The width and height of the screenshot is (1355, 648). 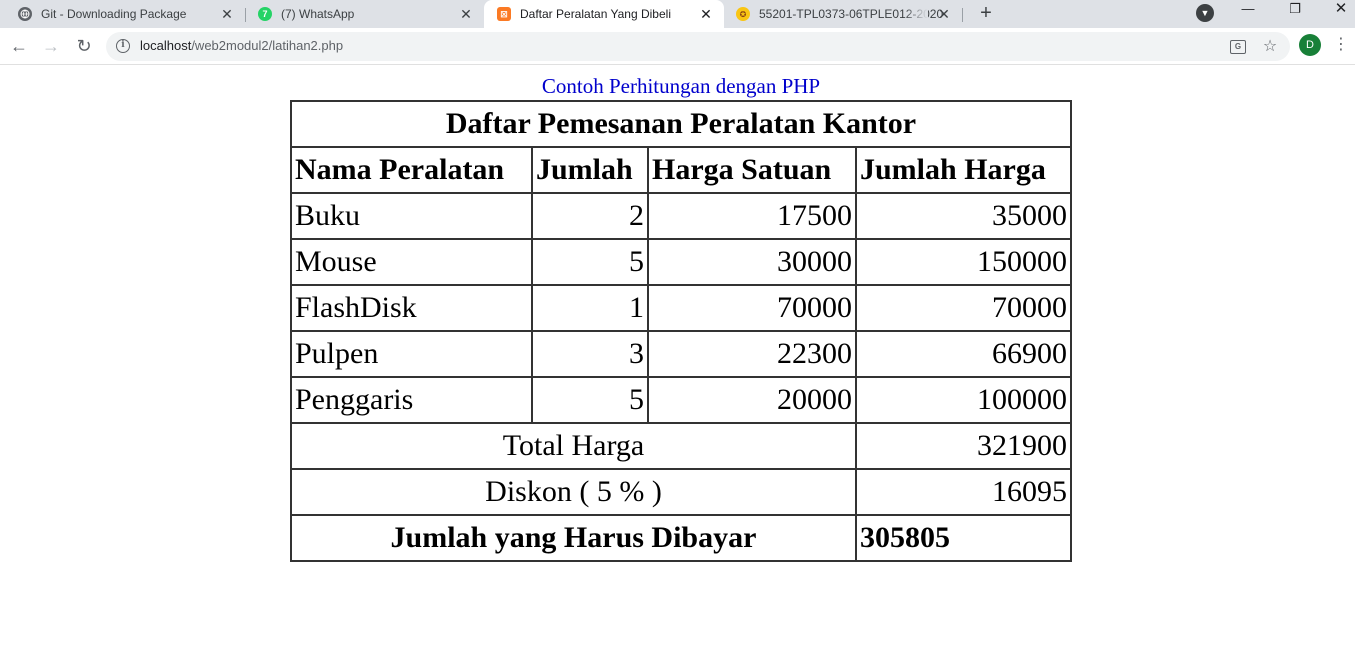 What do you see at coordinates (51, 46) in the screenshot?
I see `forward-icon: →` at bounding box center [51, 46].